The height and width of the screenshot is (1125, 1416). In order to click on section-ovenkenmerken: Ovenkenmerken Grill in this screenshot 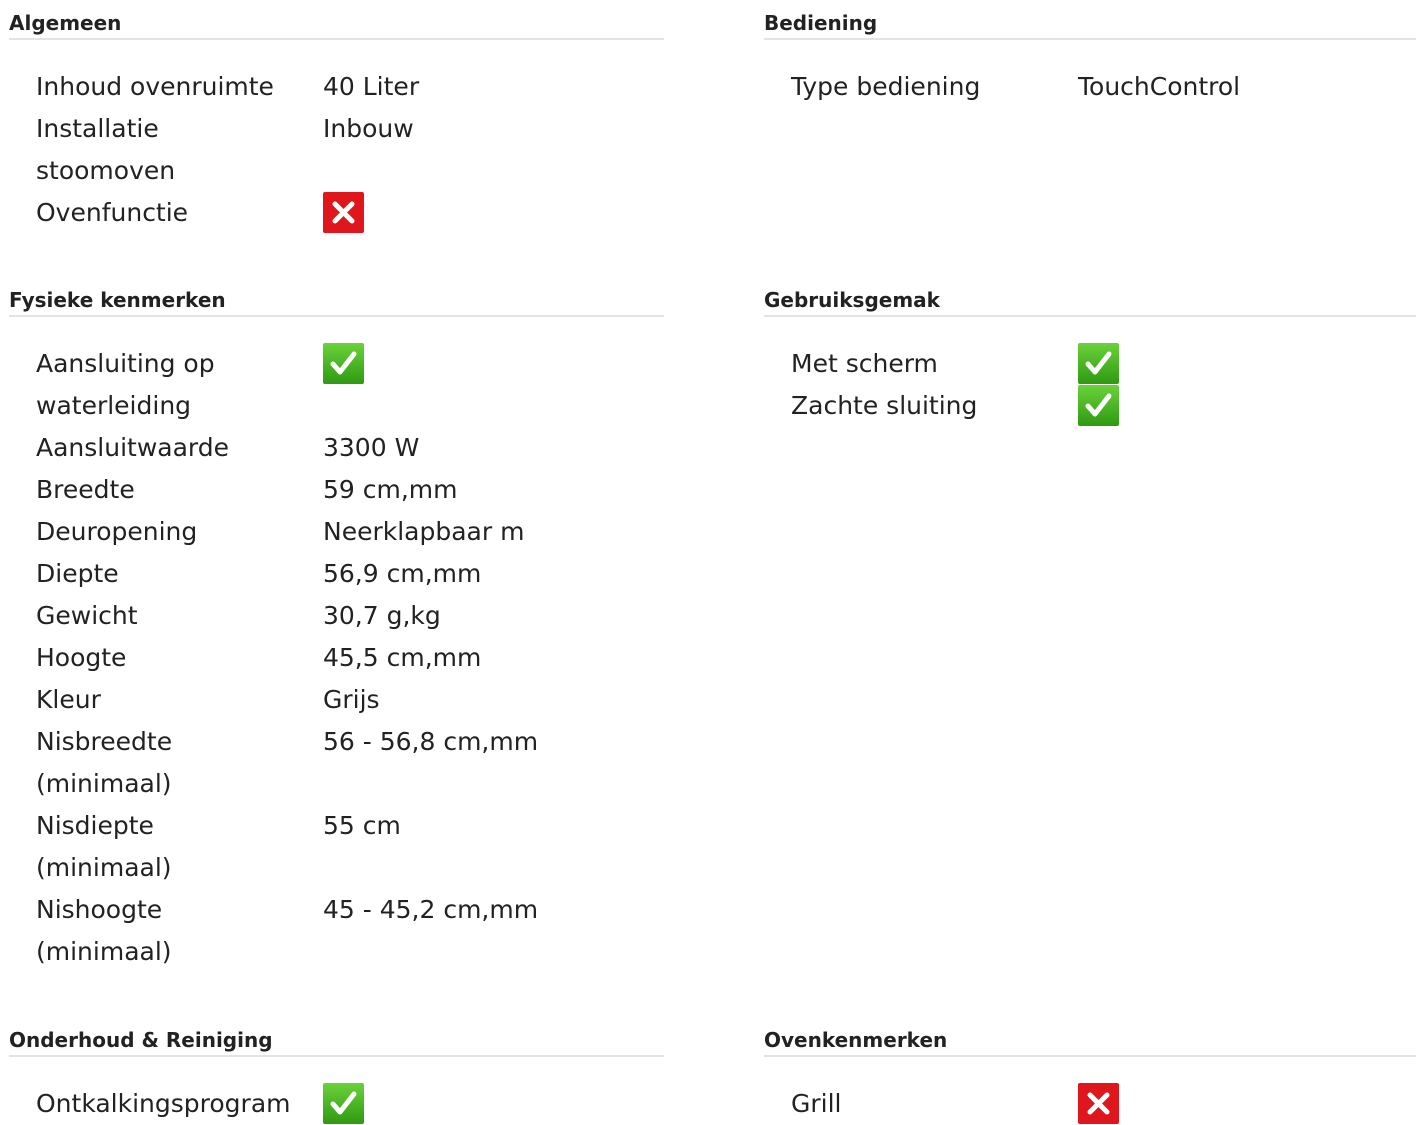, I will do `click(1090, 1076)`.